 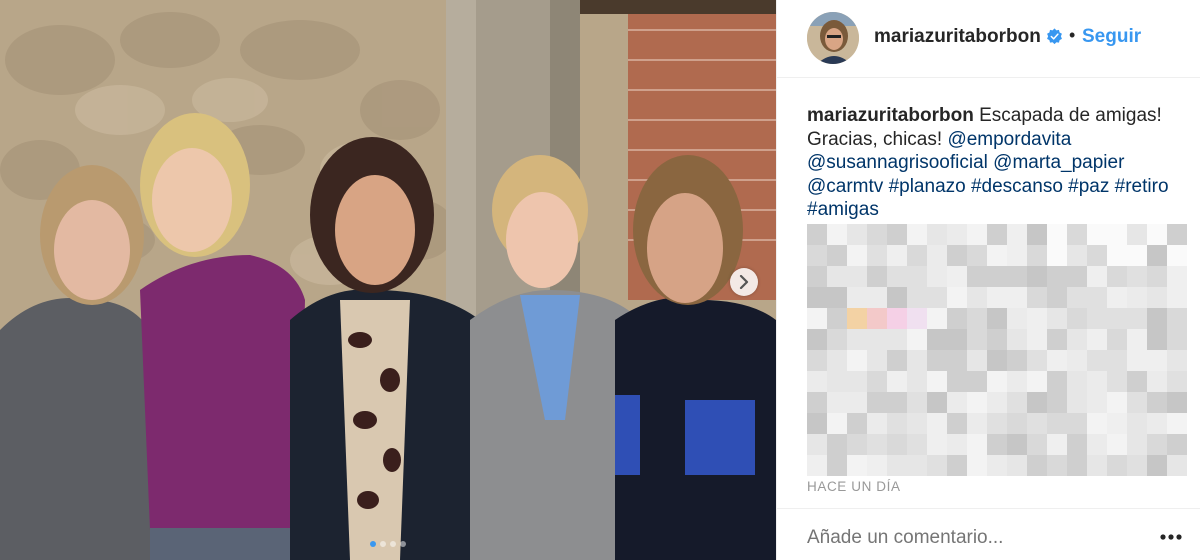 I want to click on caption-tag-link: #amigas, so click(x=843, y=209).